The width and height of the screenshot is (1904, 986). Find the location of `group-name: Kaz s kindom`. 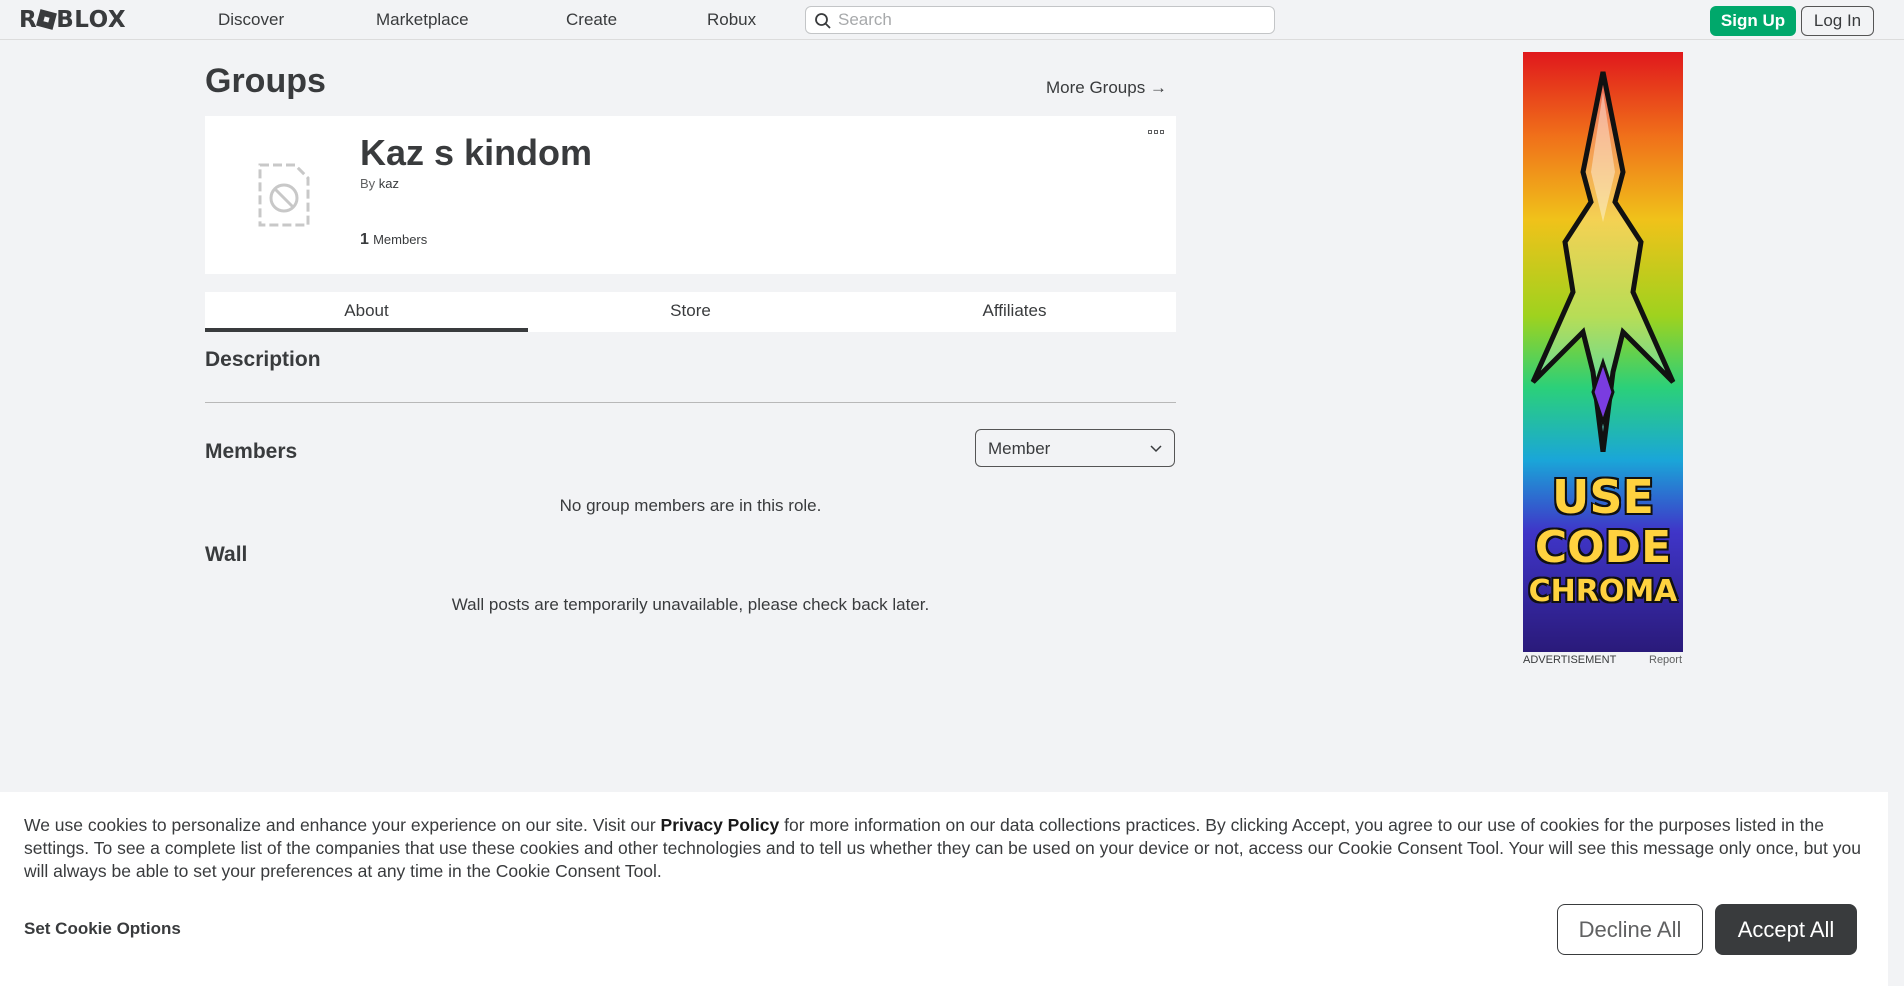

group-name: Kaz s kindom is located at coordinates (476, 152).